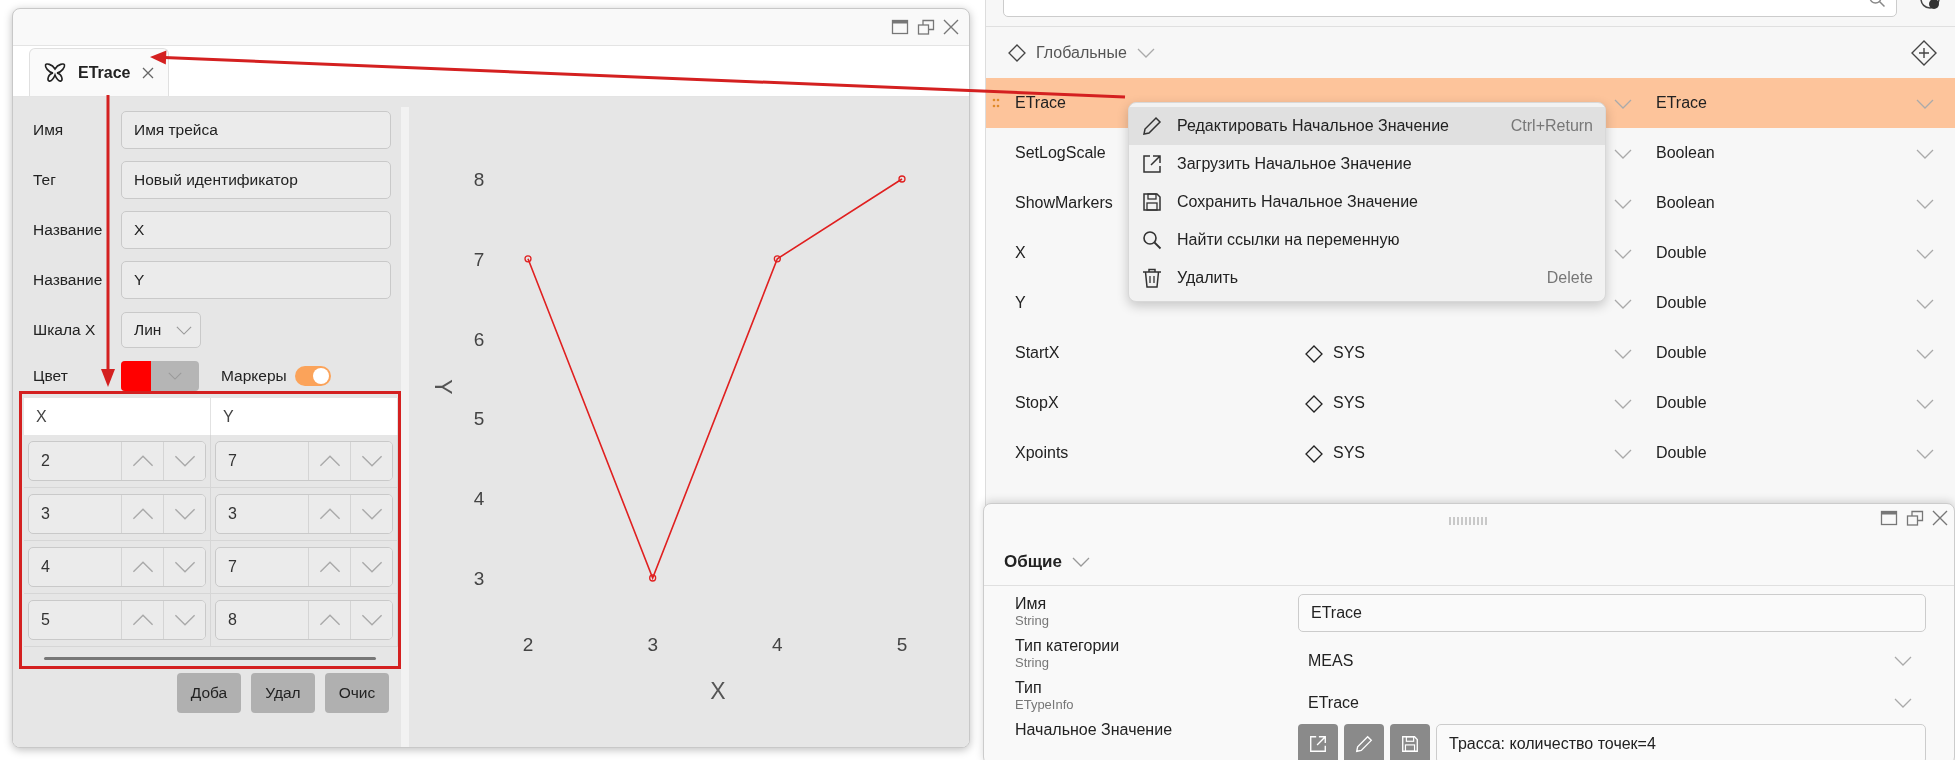 Image resolution: width=1955 pixels, height=760 pixels. What do you see at coordinates (50, 376) in the screenshot?
I see `field-label: Цвет` at bounding box center [50, 376].